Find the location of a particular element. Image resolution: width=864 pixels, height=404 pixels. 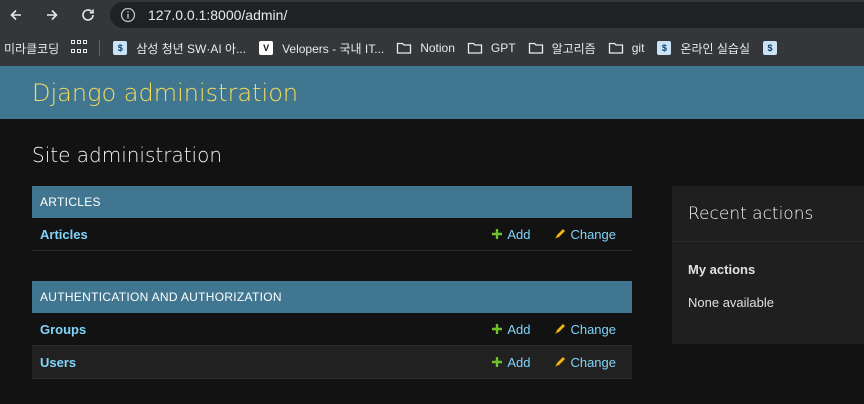

my-actions-heading: My actions is located at coordinates (722, 269).